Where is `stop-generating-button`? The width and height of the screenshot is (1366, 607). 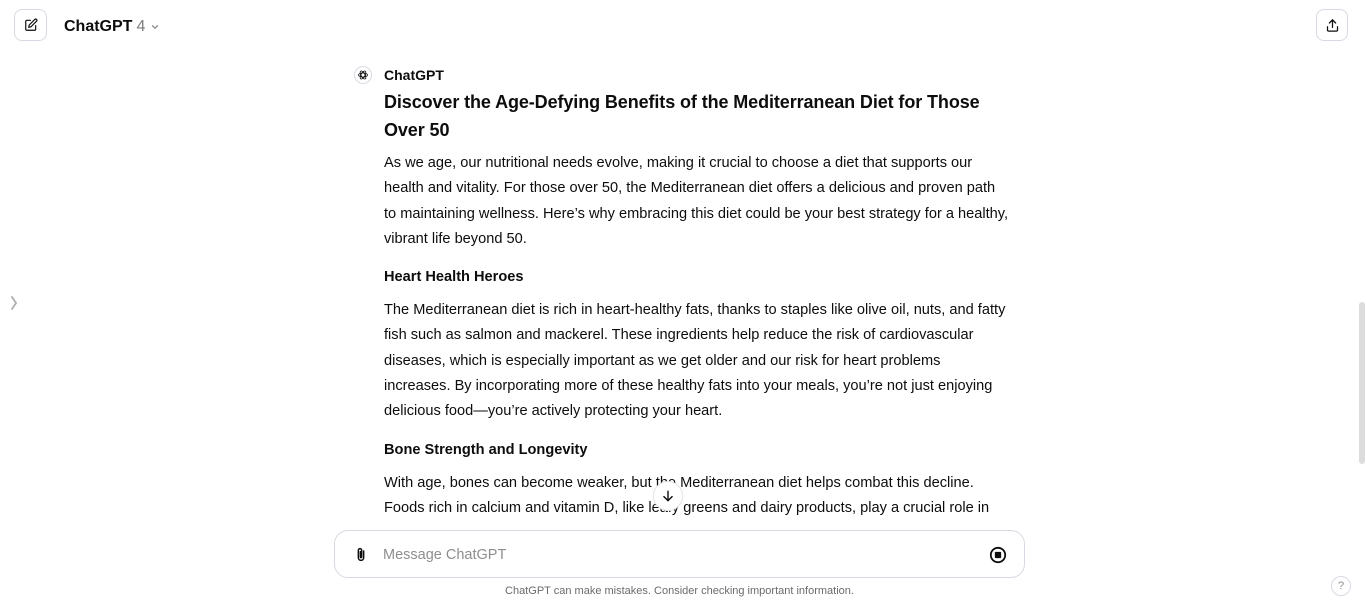
stop-generating-button is located at coordinates (998, 555).